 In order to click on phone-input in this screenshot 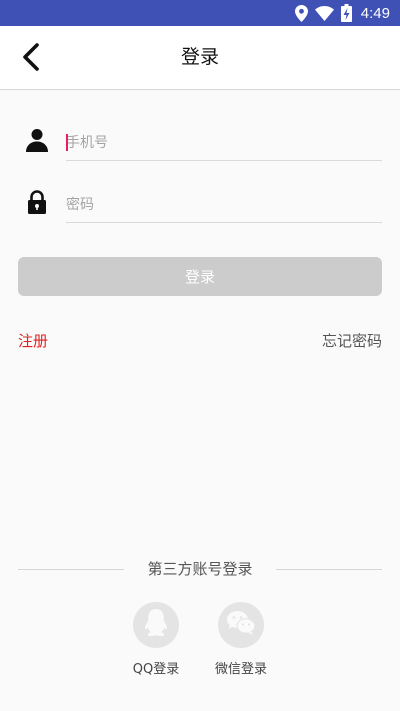, I will do `click(224, 143)`.